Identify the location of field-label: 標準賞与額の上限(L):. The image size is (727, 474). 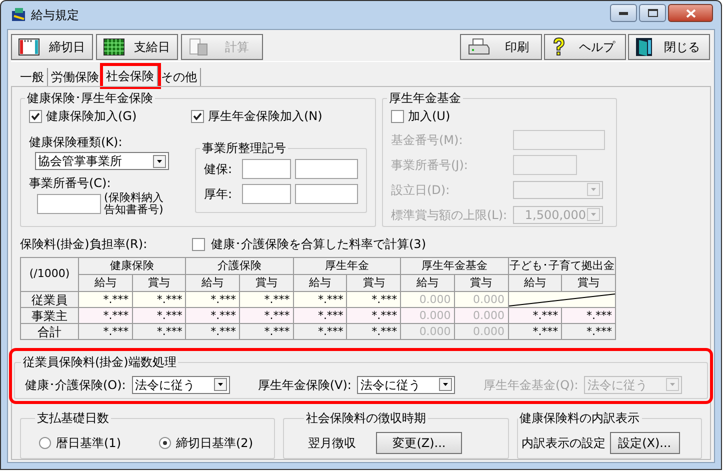
(449, 215).